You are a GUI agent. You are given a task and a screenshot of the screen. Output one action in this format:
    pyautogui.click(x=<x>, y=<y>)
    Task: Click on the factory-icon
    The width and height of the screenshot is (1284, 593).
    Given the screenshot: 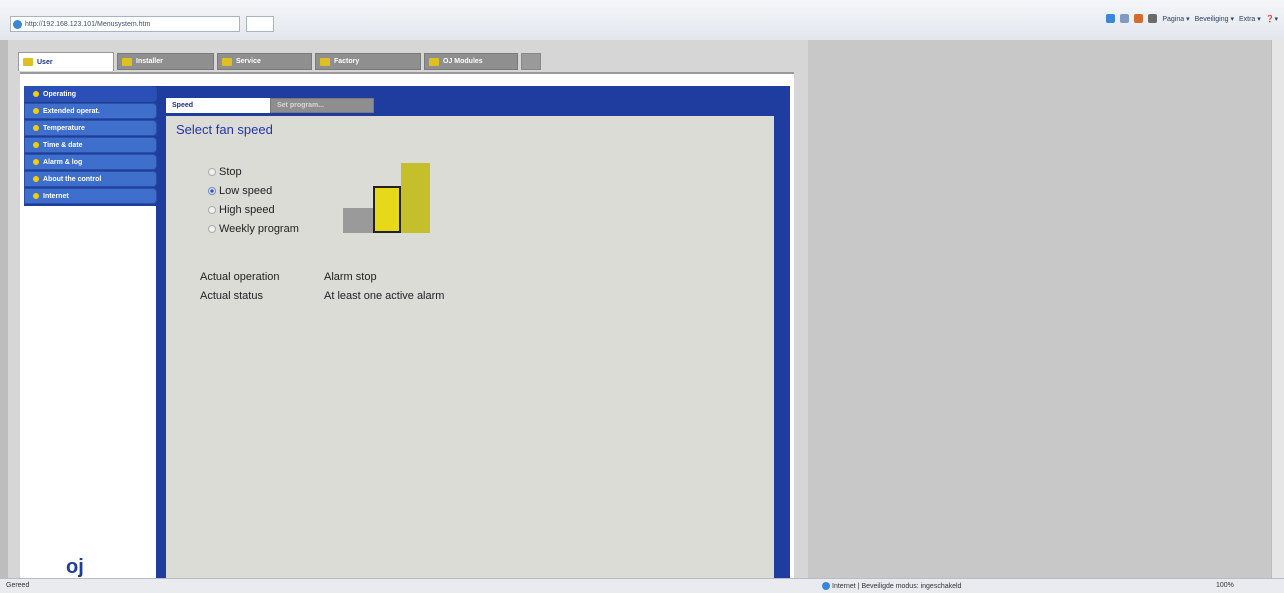 What is the action you would take?
    pyautogui.click(x=325, y=61)
    